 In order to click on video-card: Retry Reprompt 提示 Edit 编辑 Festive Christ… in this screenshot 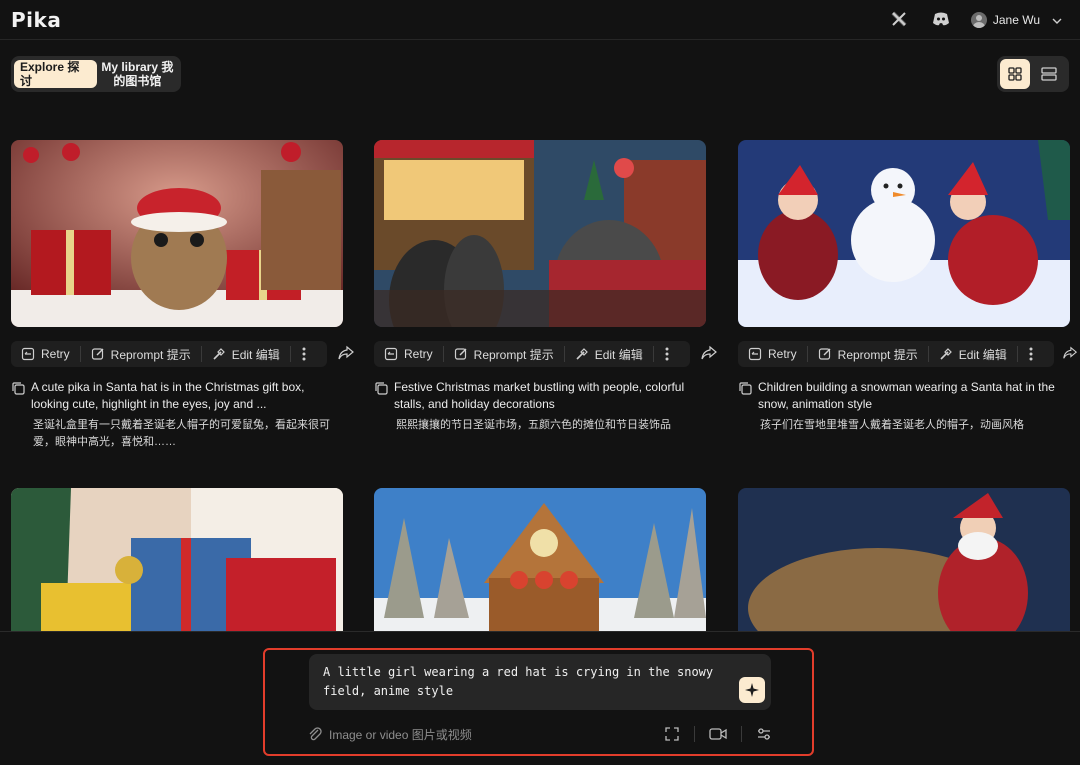, I will do `click(545, 287)`.